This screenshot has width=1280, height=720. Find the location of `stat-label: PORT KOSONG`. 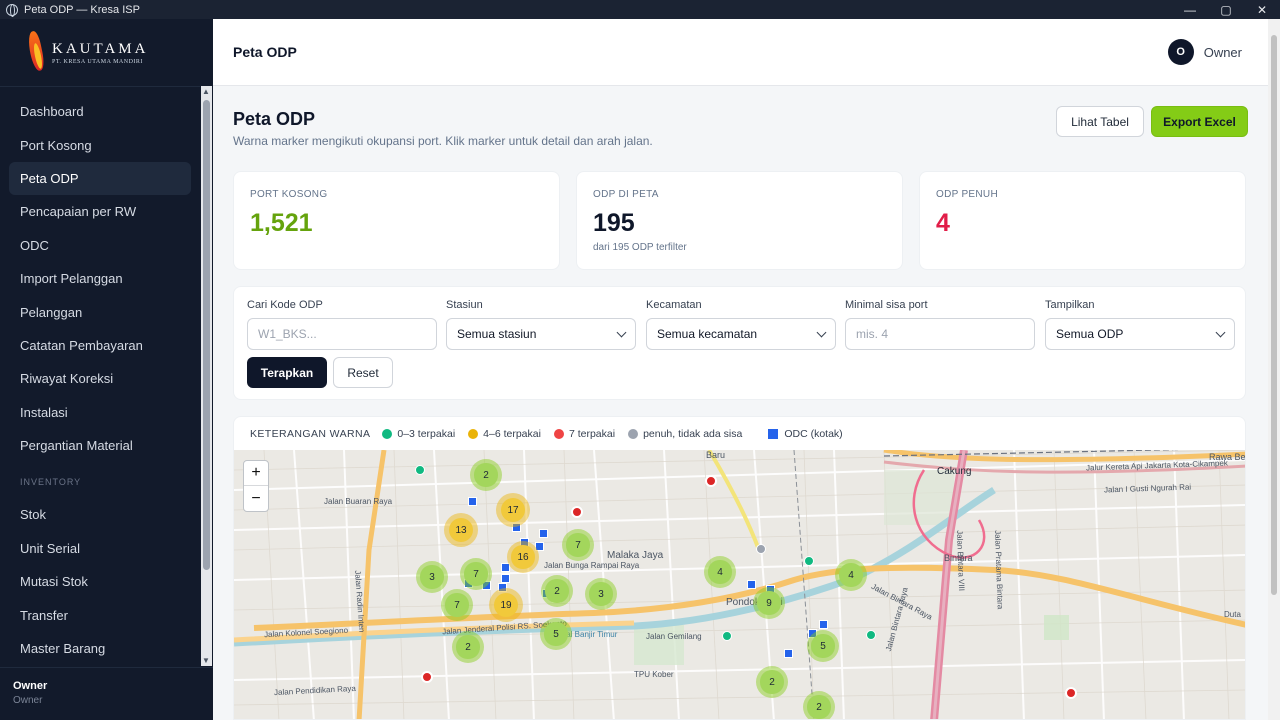

stat-label: PORT KOSONG is located at coordinates (289, 194).